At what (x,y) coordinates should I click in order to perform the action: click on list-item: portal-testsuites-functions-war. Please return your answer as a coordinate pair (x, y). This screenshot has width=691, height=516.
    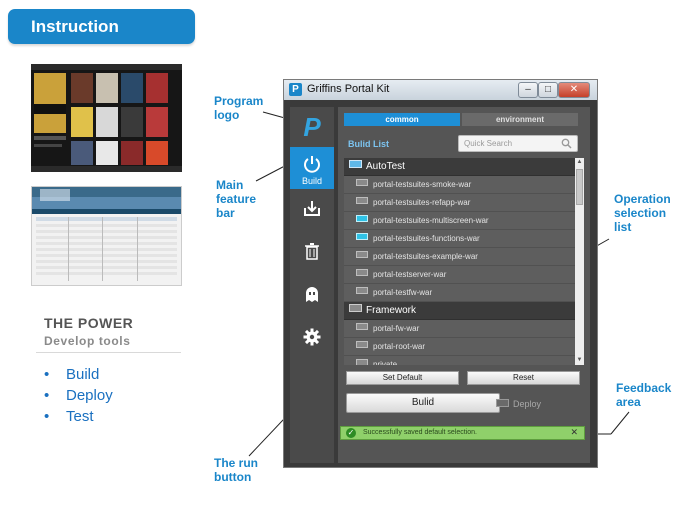
    Looking at the image, I should click on (459, 239).